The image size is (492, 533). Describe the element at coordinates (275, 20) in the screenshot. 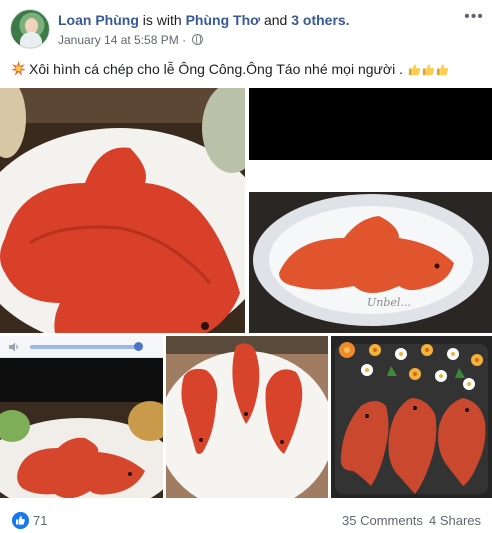

I see `and-text: and` at that location.